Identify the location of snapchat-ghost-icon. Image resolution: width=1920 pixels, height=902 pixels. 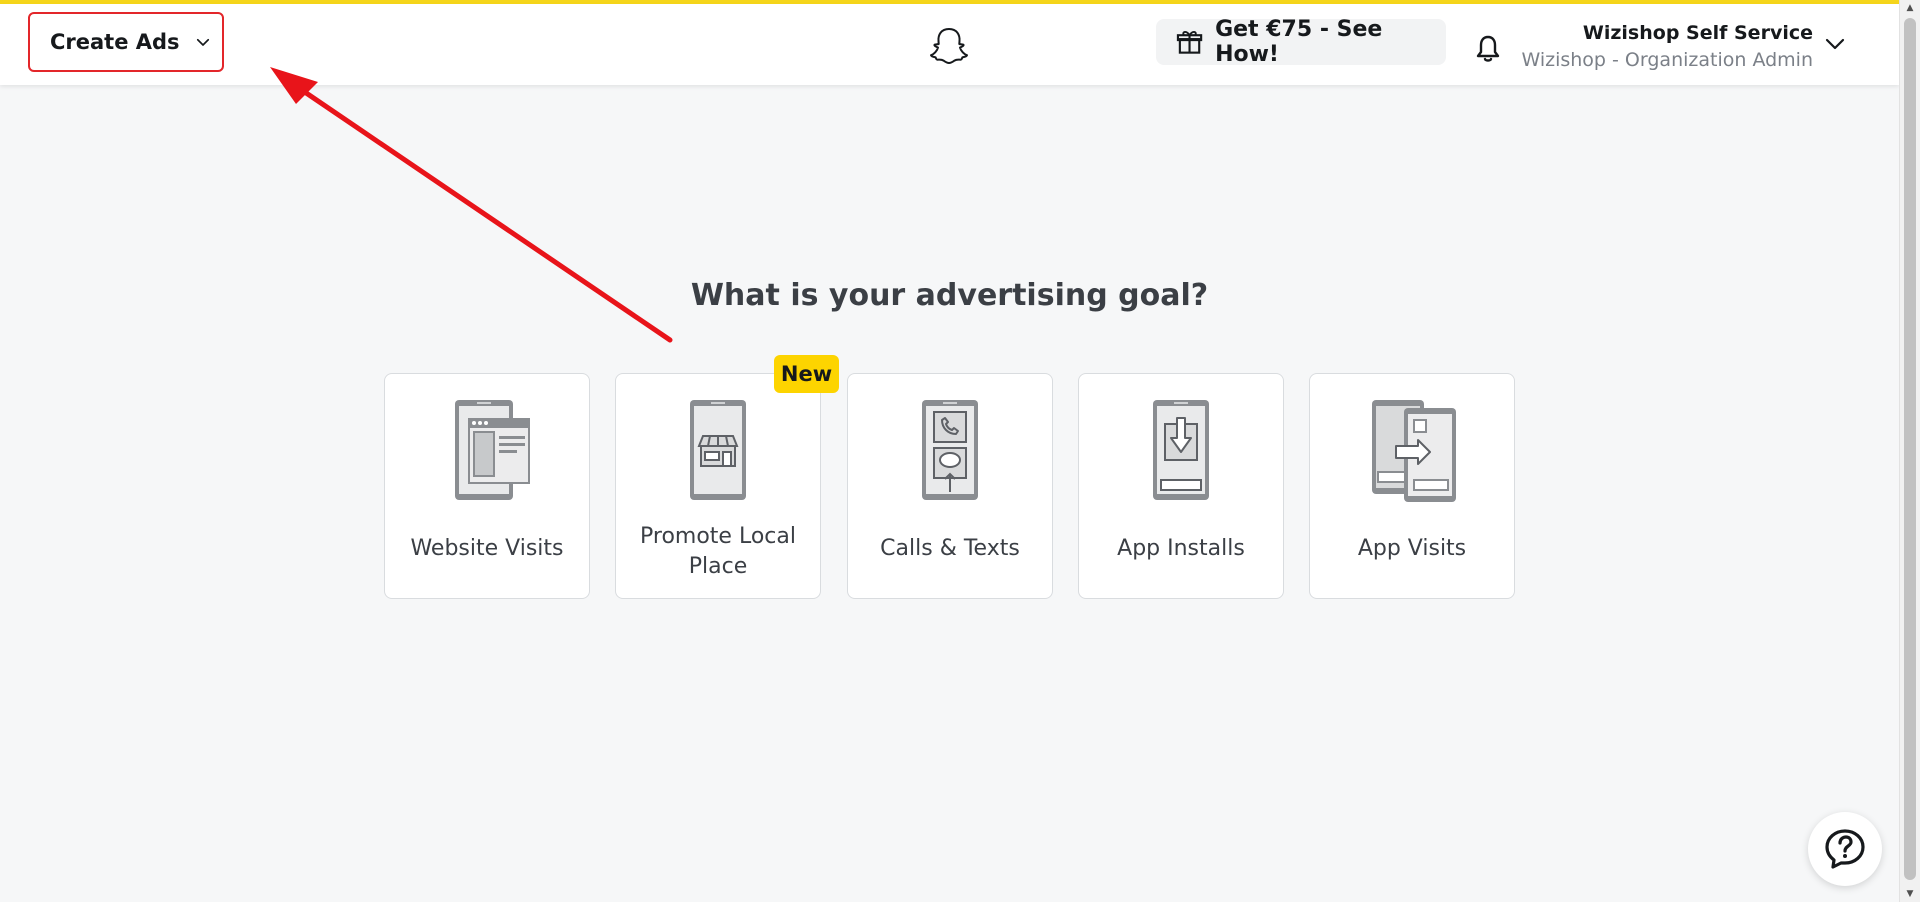
(949, 46).